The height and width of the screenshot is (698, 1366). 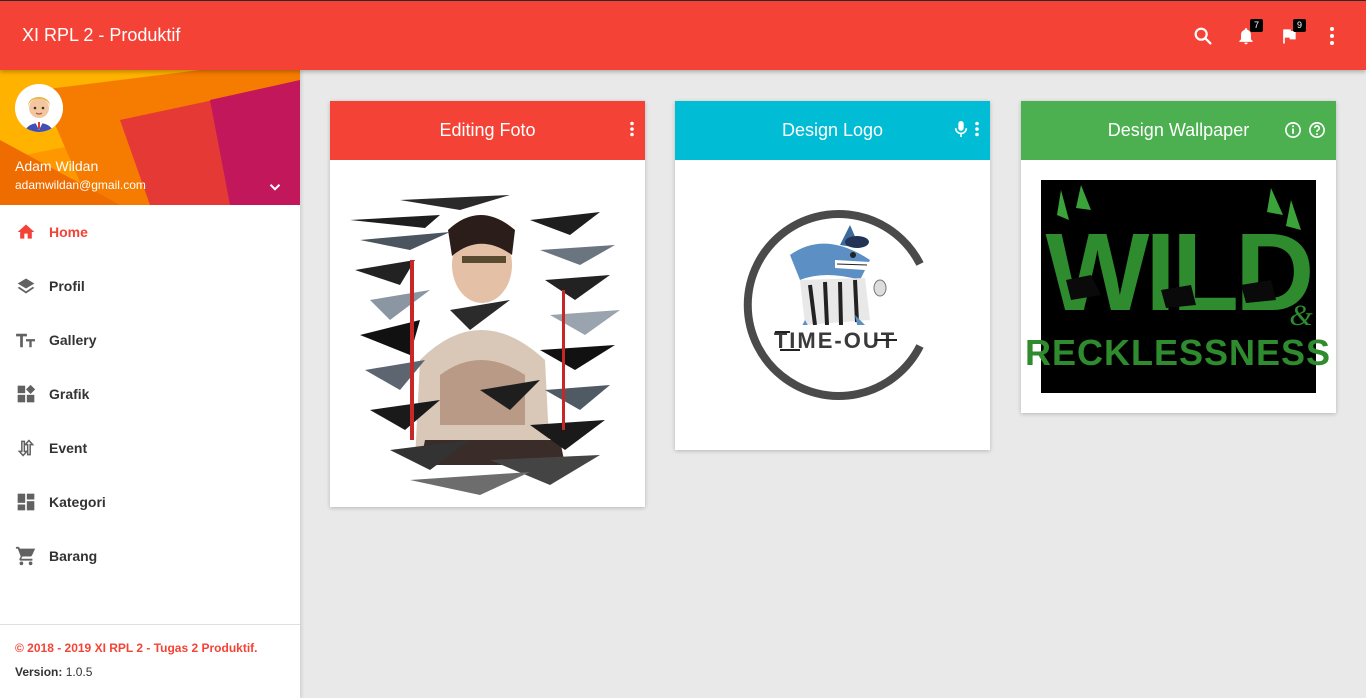 I want to click on text-fields-icon, so click(x=26, y=340).